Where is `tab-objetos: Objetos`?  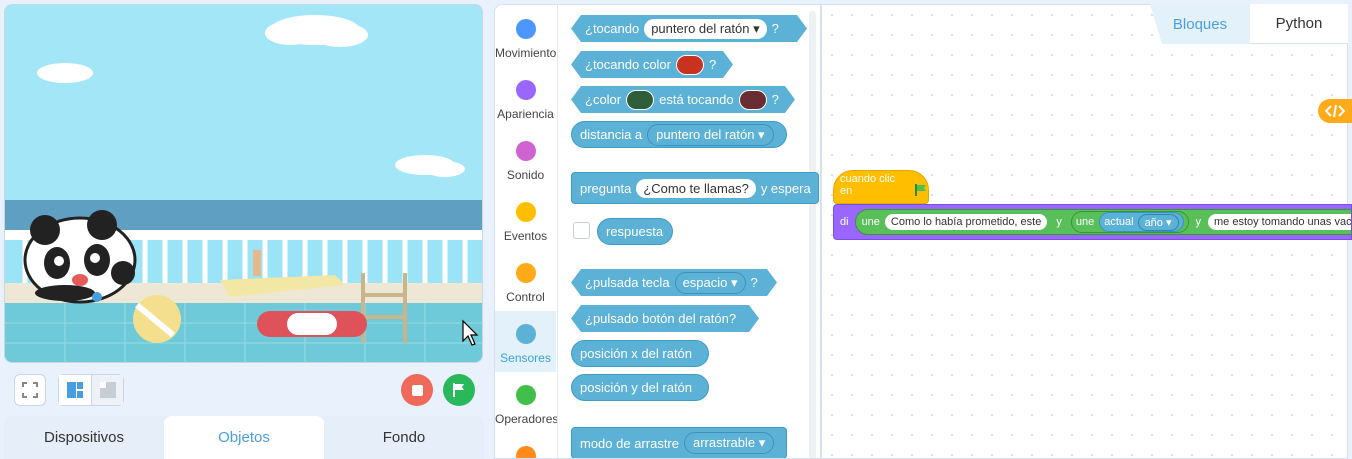 tab-objetos: Objetos is located at coordinates (244, 437).